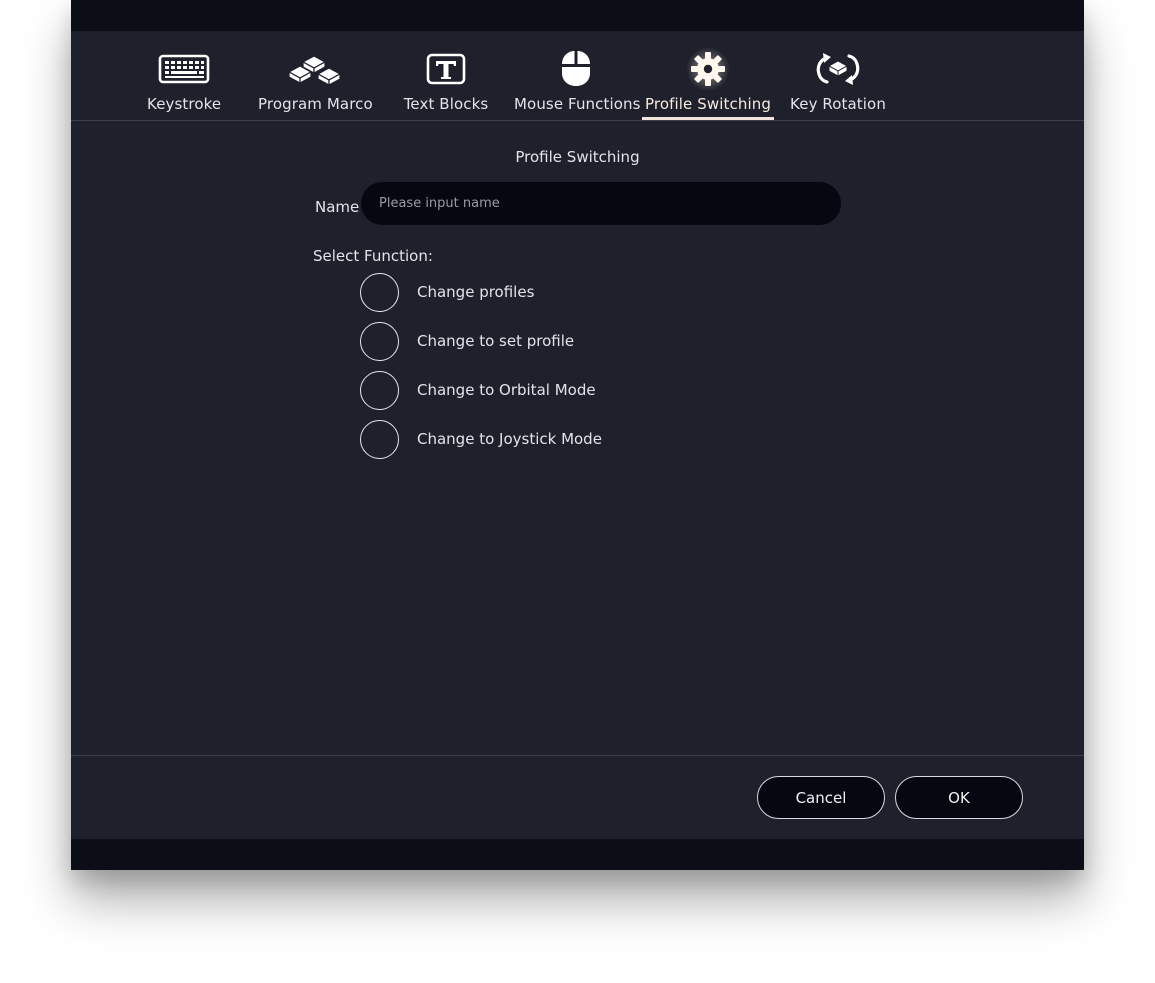 Image resolution: width=1155 pixels, height=983 pixels. Describe the element at coordinates (476, 292) in the screenshot. I see `option-label: Change profiles` at that location.